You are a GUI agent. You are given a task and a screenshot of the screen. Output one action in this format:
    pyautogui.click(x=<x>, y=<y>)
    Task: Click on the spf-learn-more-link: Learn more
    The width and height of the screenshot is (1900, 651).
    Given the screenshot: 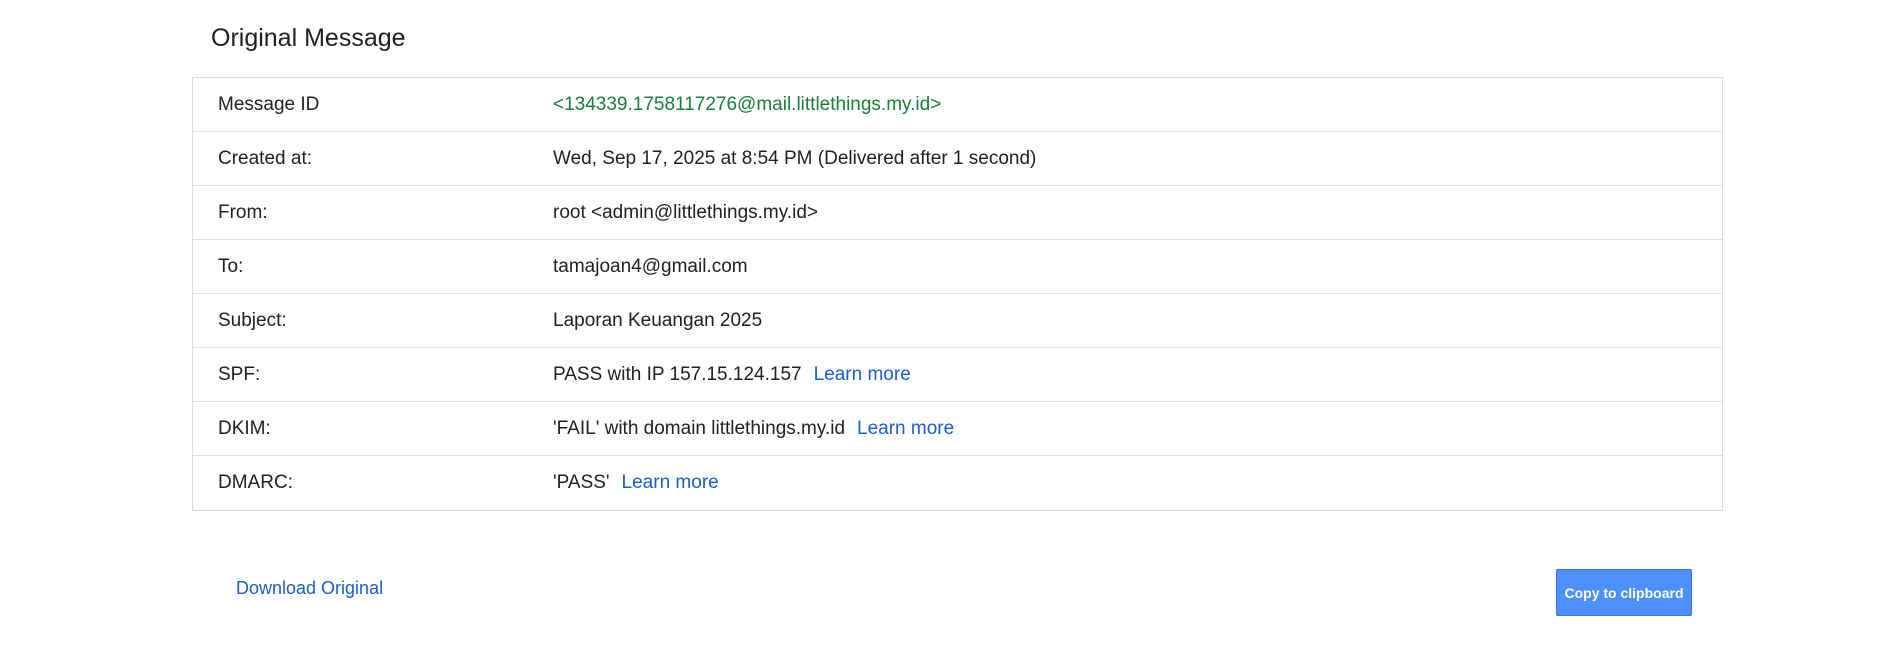 What is the action you would take?
    pyautogui.click(x=862, y=375)
    